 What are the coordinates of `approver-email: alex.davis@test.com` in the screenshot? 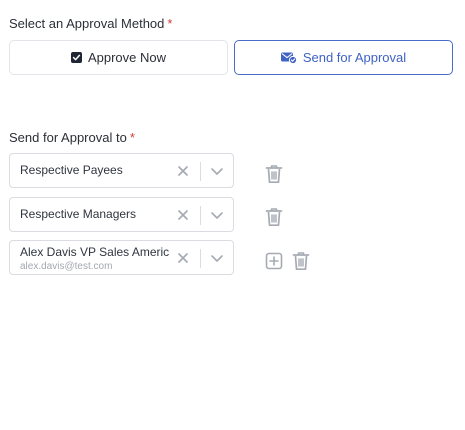 It's located at (66, 266).